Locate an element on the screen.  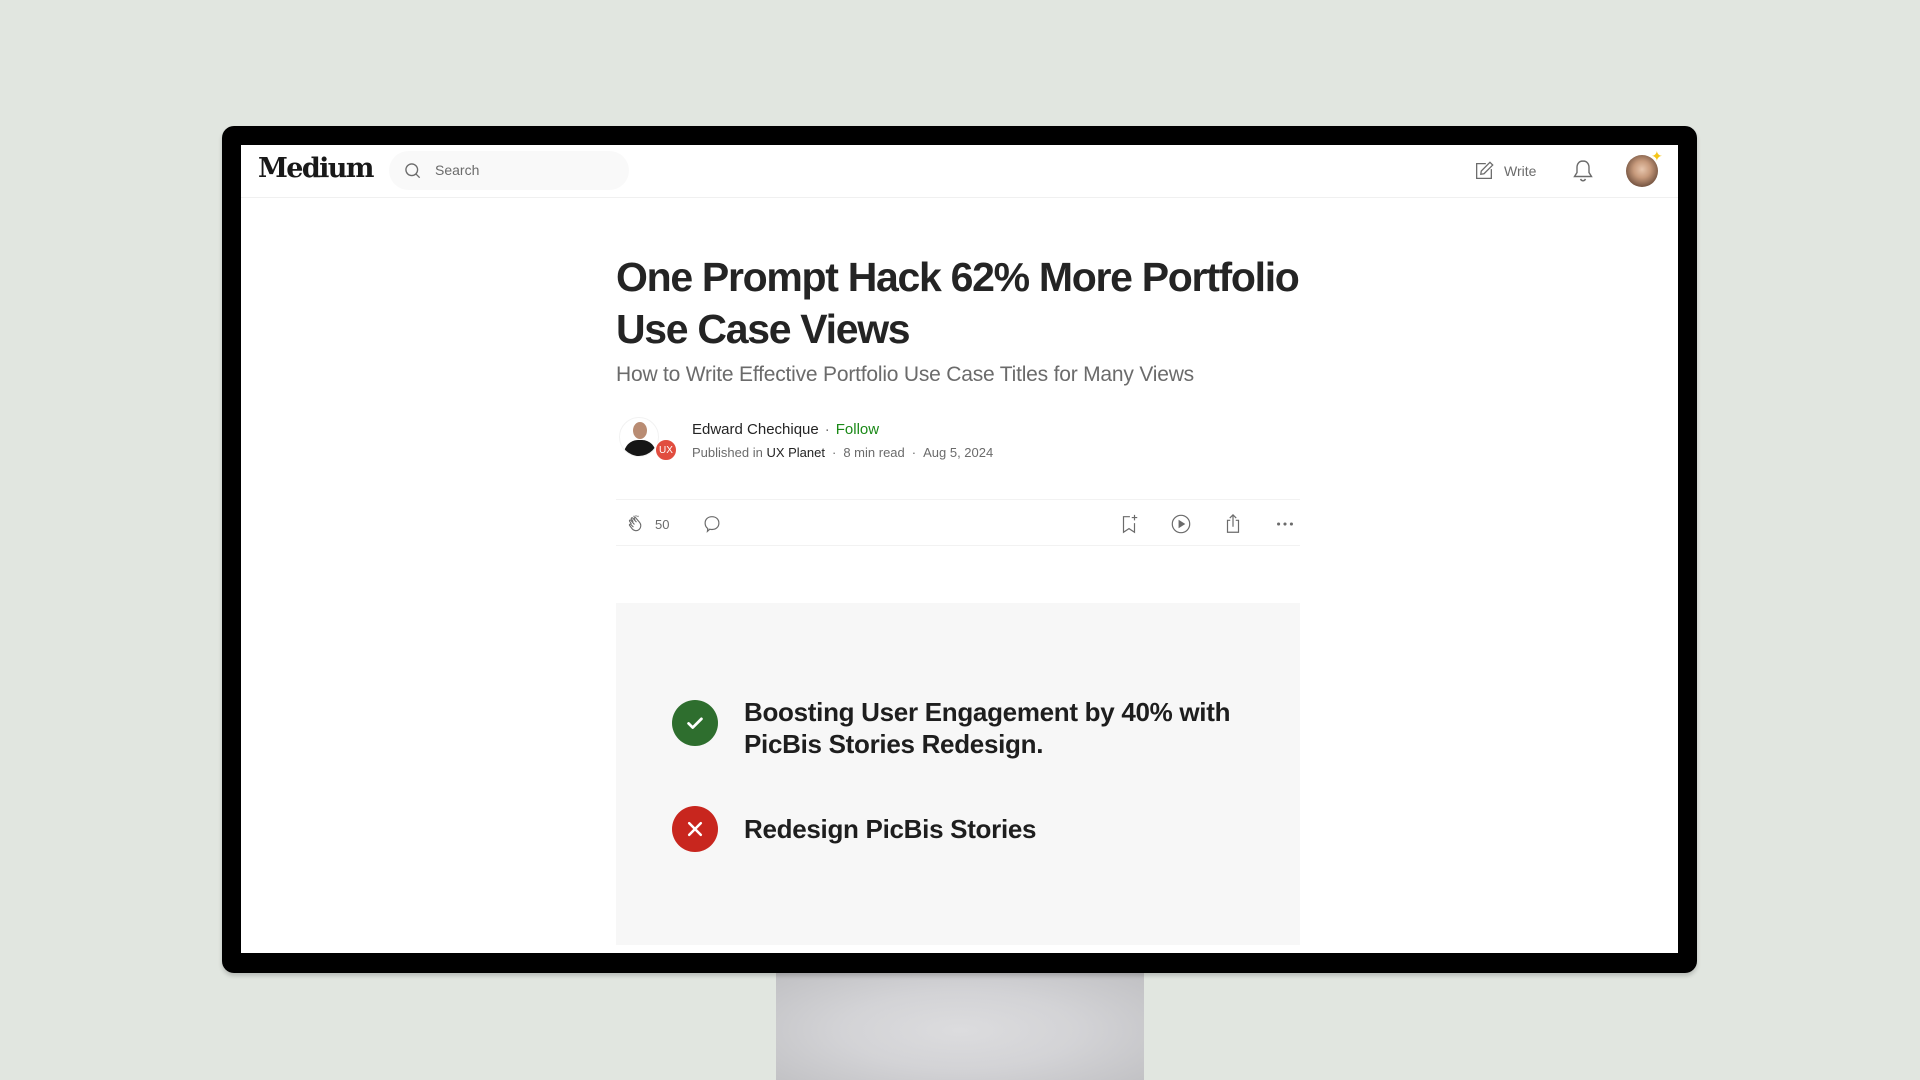
bookmark-add-icon is located at coordinates (1130, 524).